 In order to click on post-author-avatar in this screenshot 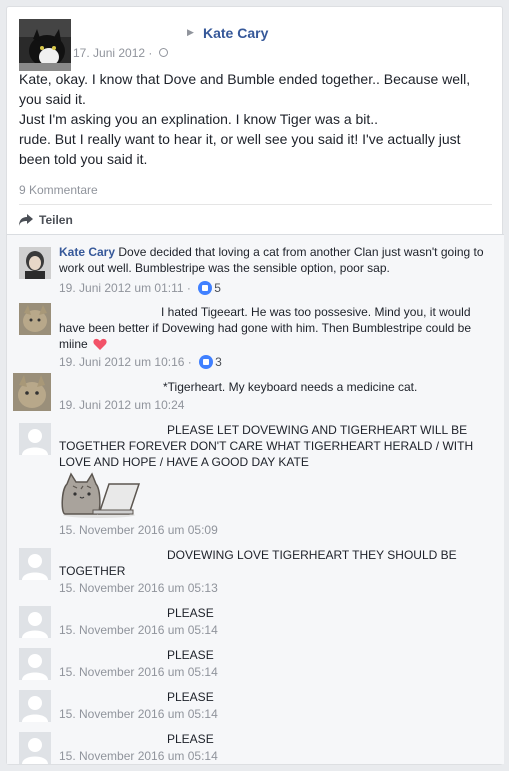, I will do `click(45, 45)`.